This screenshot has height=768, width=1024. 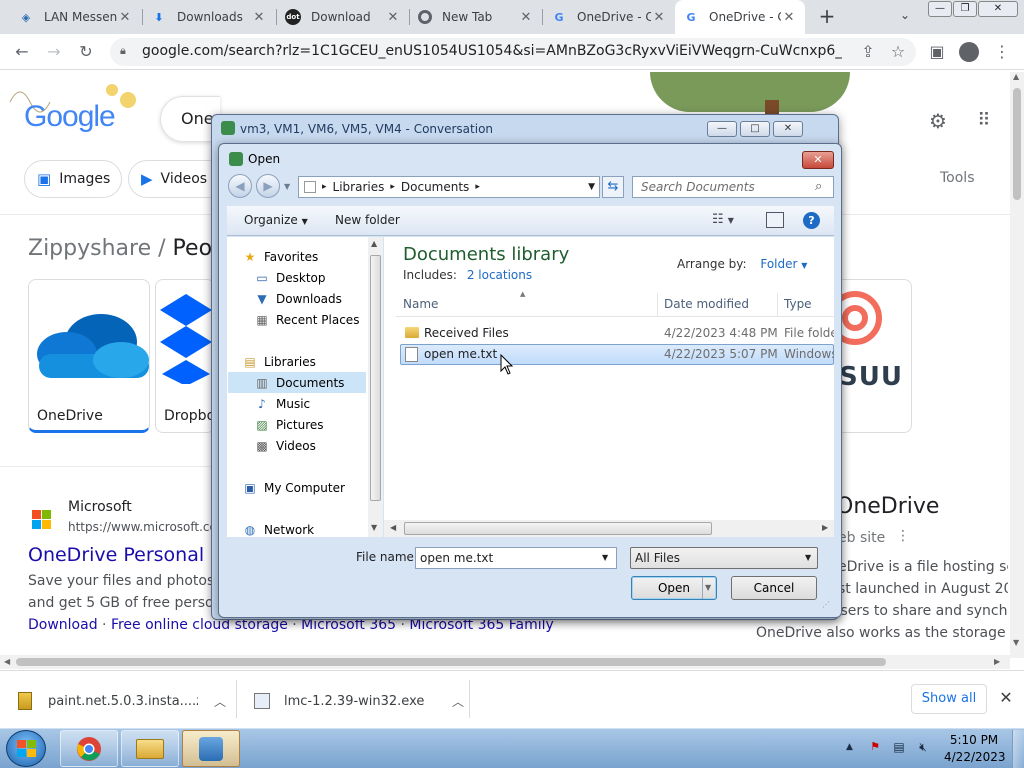 I want to click on organize-button: Organize ▼, so click(x=276, y=220).